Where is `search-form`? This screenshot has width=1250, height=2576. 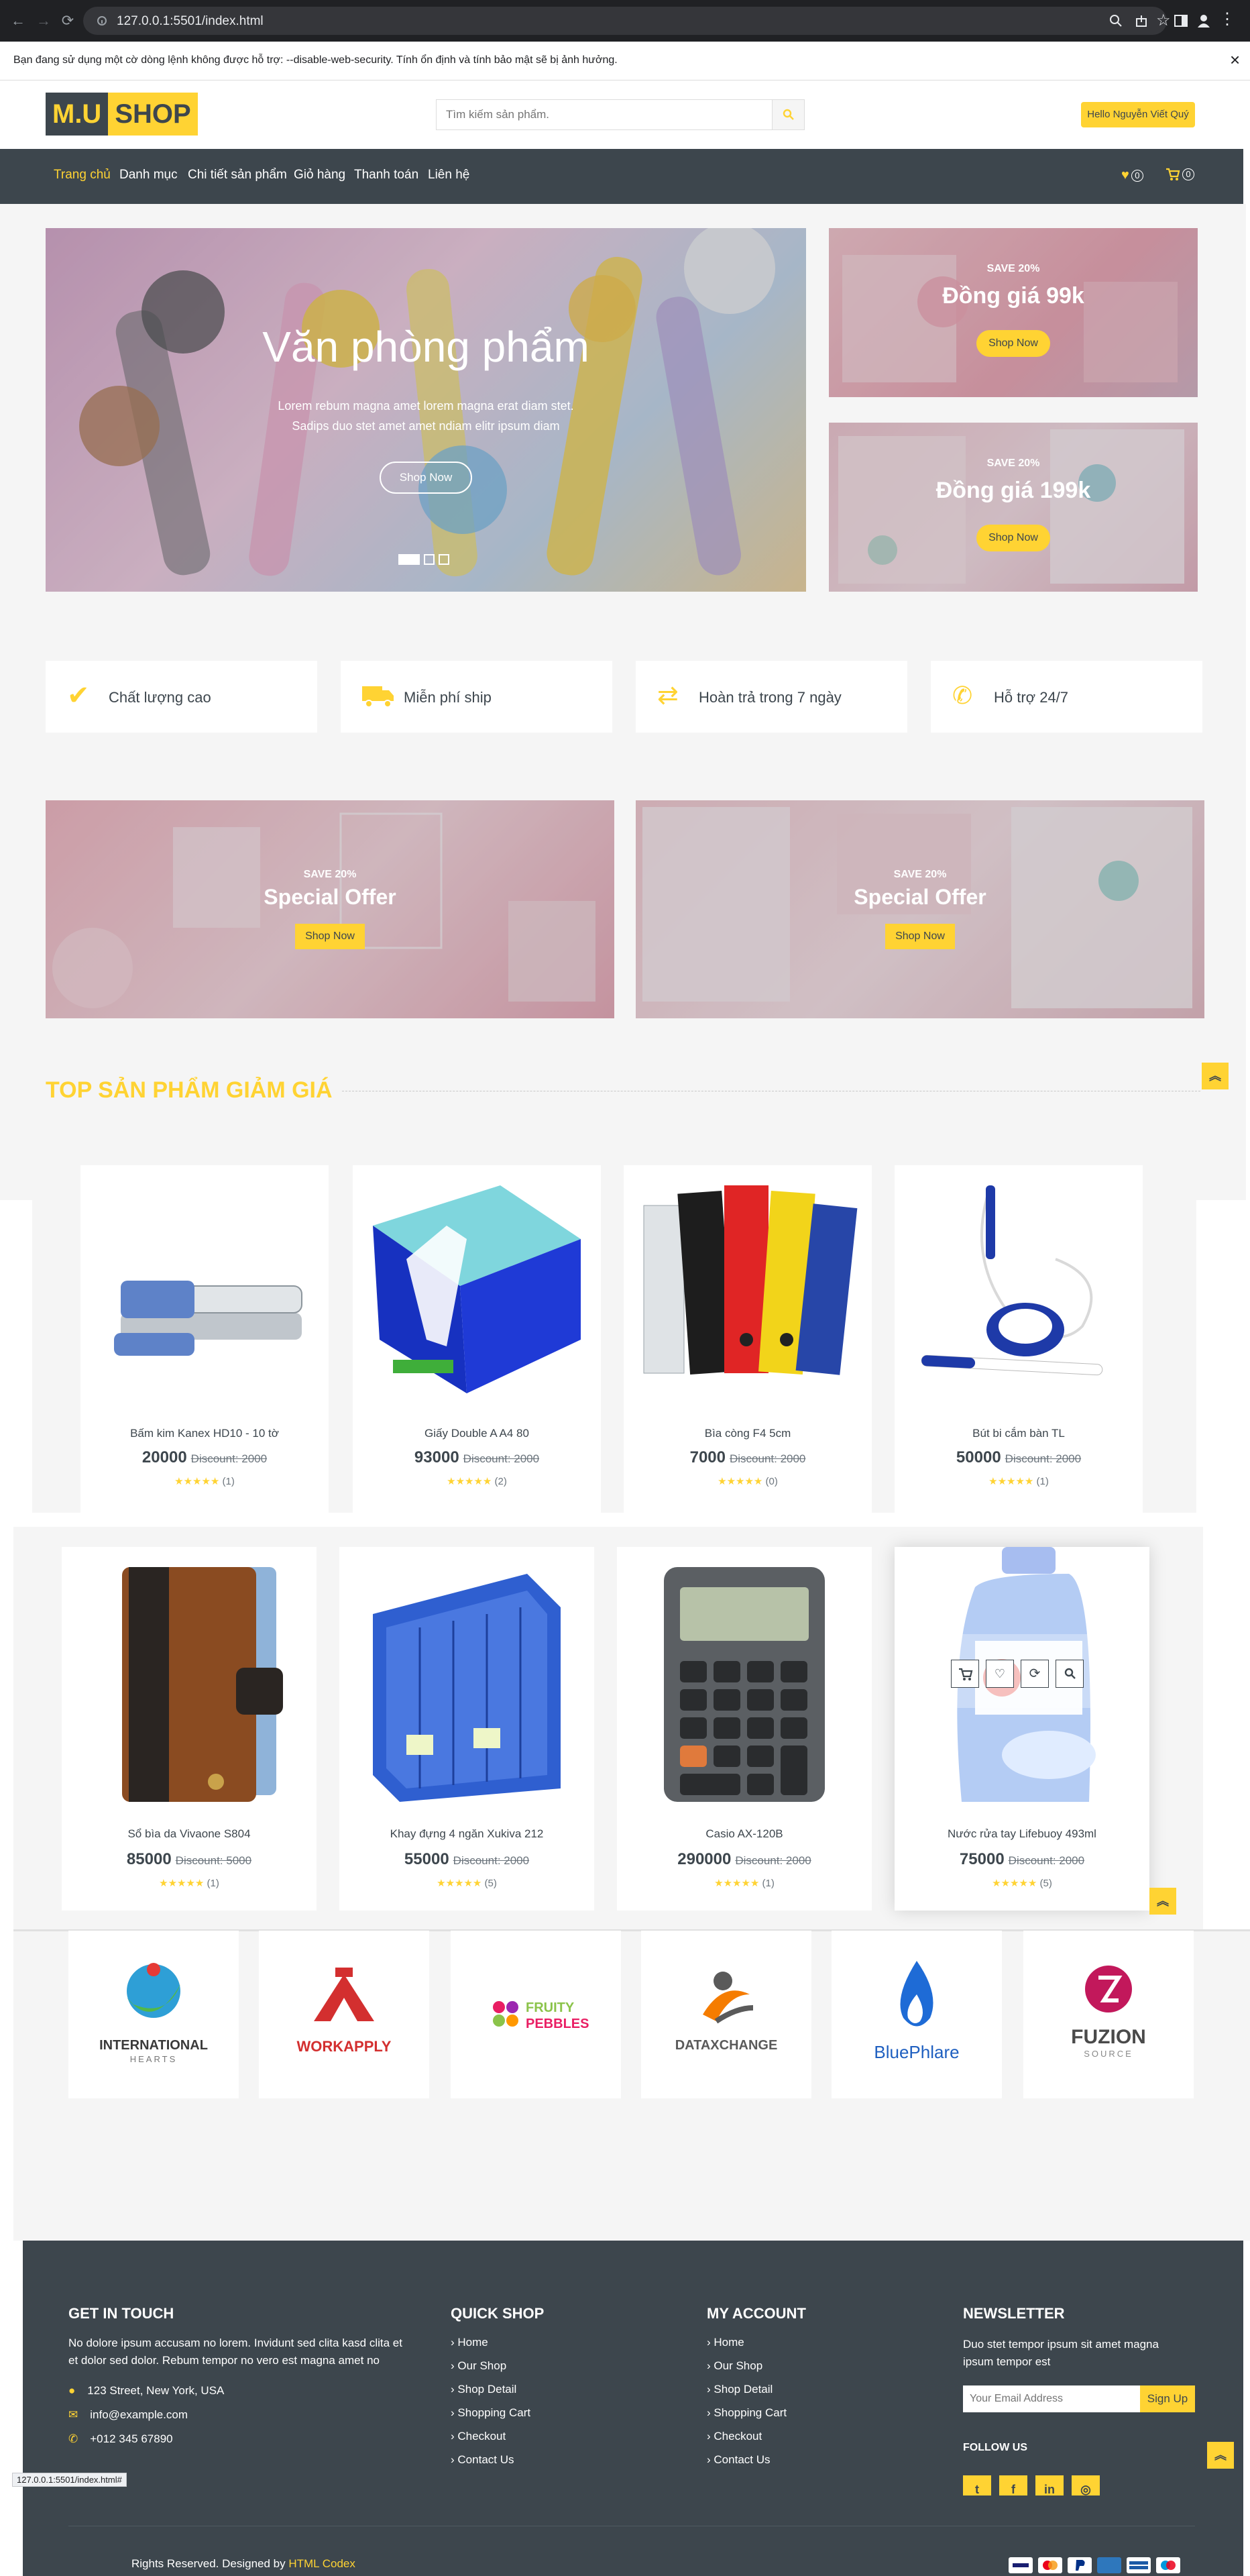
search-form is located at coordinates (620, 114).